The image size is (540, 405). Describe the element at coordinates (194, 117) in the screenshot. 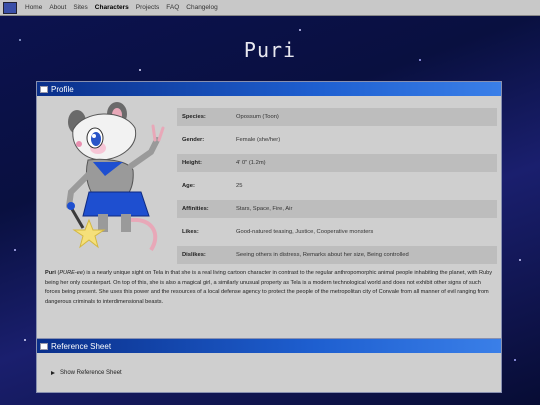

I see `stat-label: Species:` at that location.